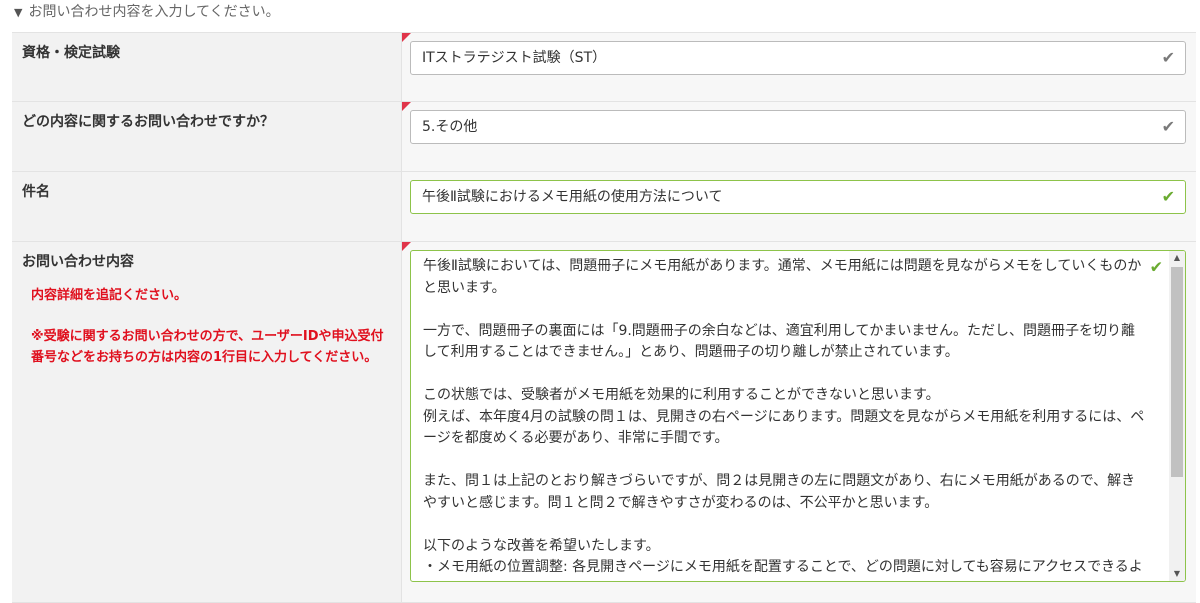 This screenshot has height=603, width=1200. Describe the element at coordinates (450, 127) in the screenshot. I see `topic-value: 5.その他` at that location.